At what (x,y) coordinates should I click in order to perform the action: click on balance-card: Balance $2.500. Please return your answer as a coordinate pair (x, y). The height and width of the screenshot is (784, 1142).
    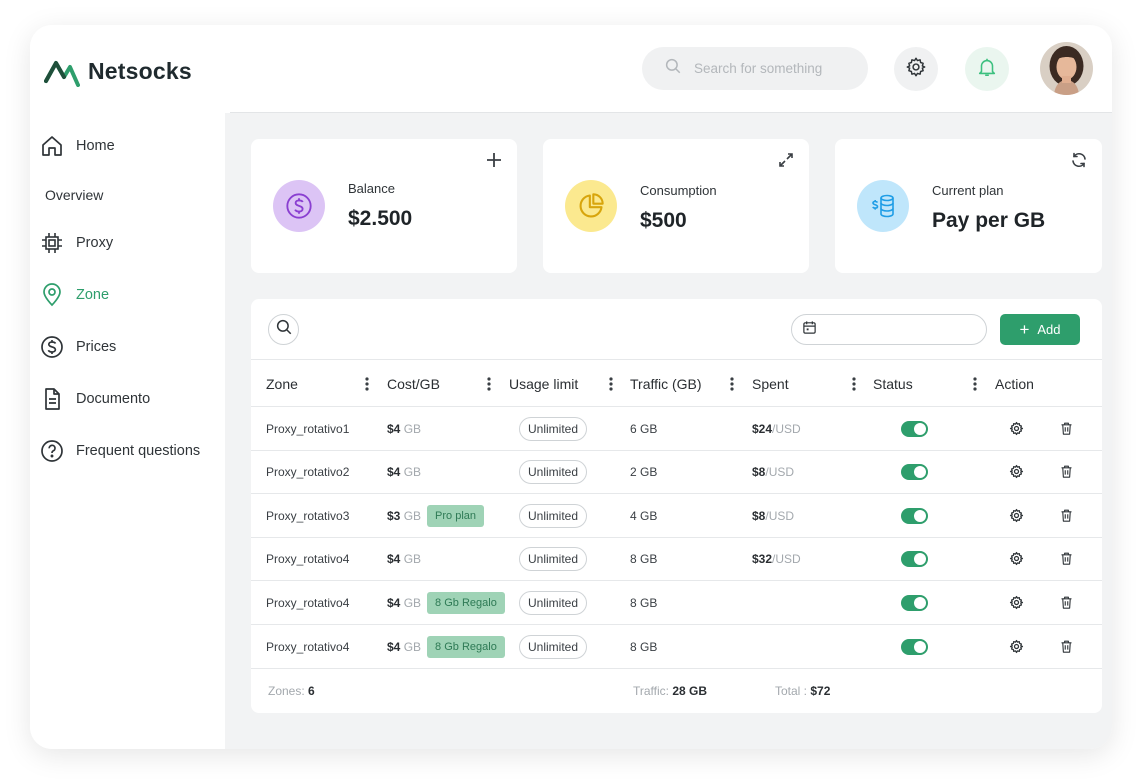
    Looking at the image, I should click on (384, 206).